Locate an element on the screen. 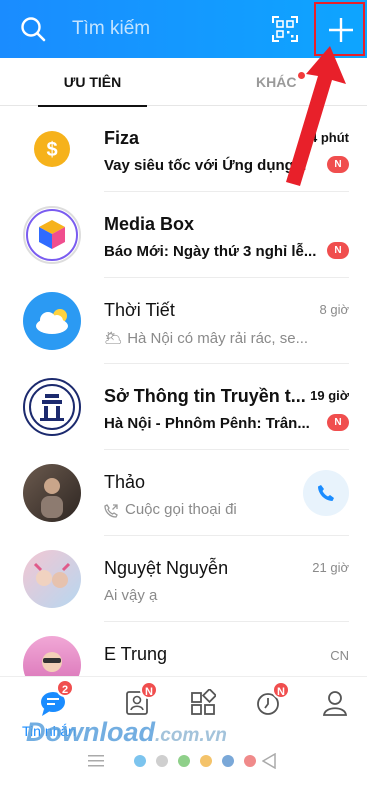 Image resolution: width=367 pixels, height=785 pixels. outgoing-call-icon is located at coordinates (111, 511).